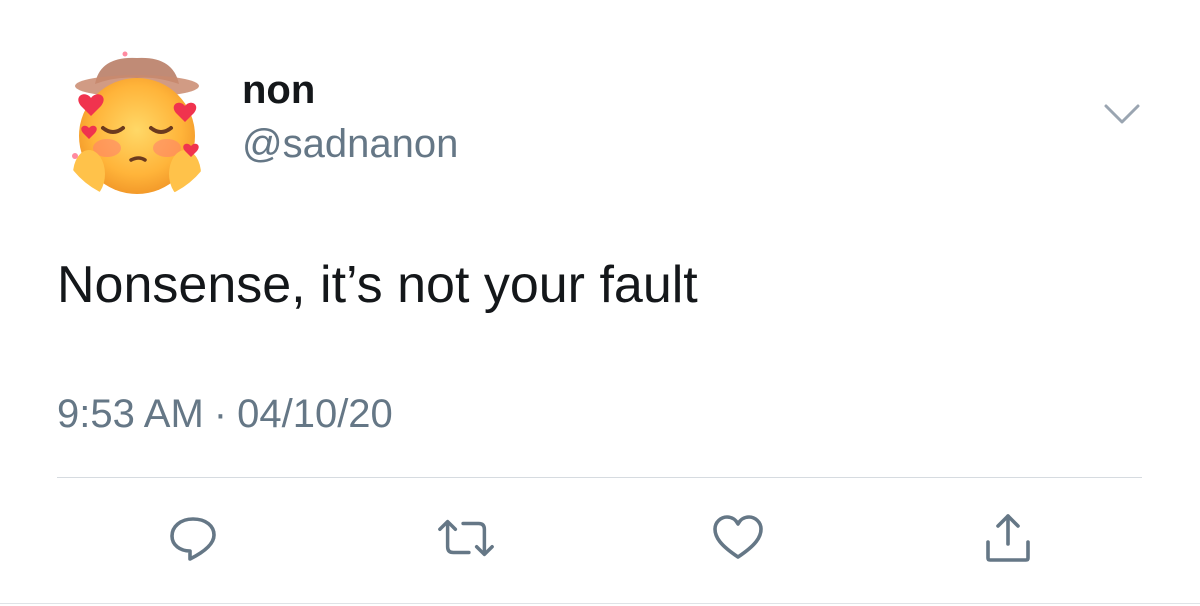  I want to click on blushing-cowboy-emoji-icon, so click(140, 124).